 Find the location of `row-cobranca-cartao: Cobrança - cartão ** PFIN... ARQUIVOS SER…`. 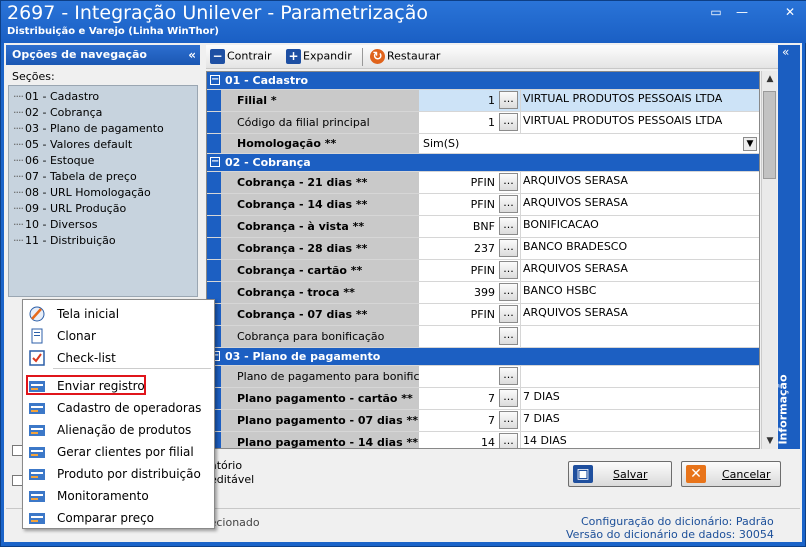

row-cobranca-cartao: Cobrança - cartão ** PFIN... ARQUIVOS SER… is located at coordinates (483, 271).